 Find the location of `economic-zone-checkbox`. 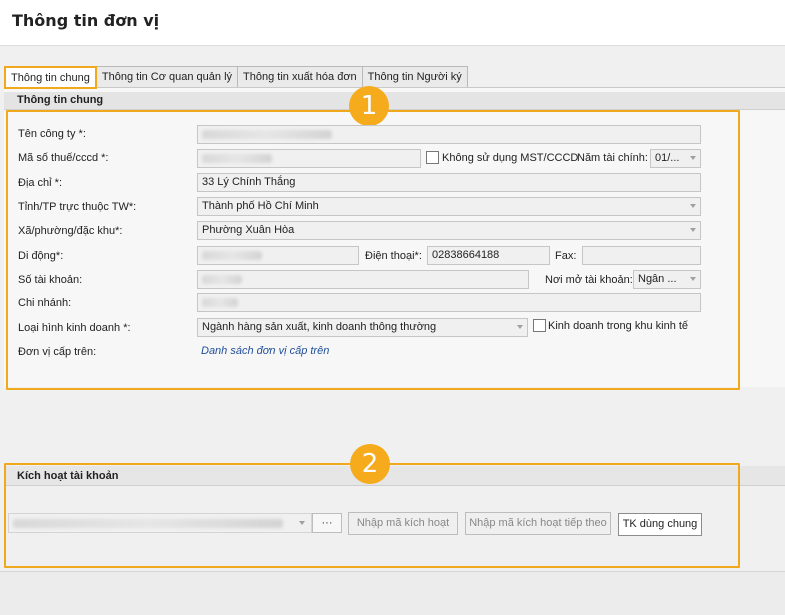

economic-zone-checkbox is located at coordinates (539, 325).